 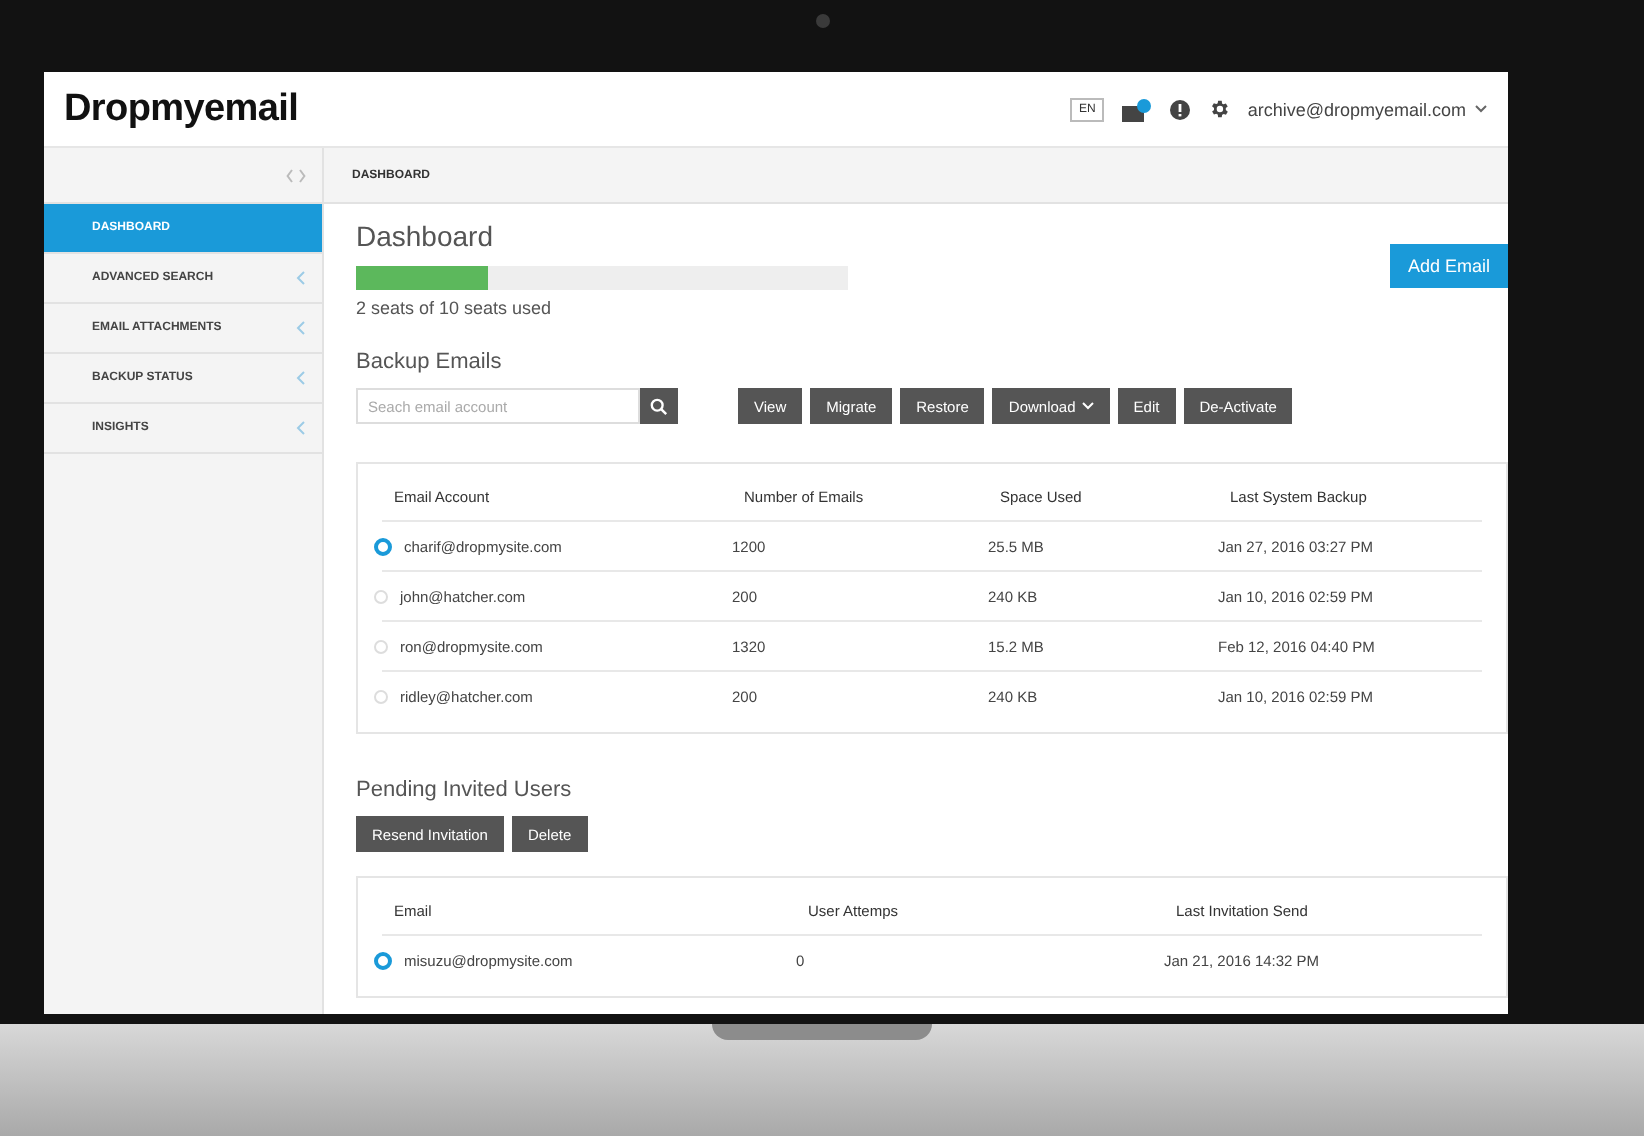 I want to click on seats-label: 2 seats of 10 seats used, so click(x=455, y=308).